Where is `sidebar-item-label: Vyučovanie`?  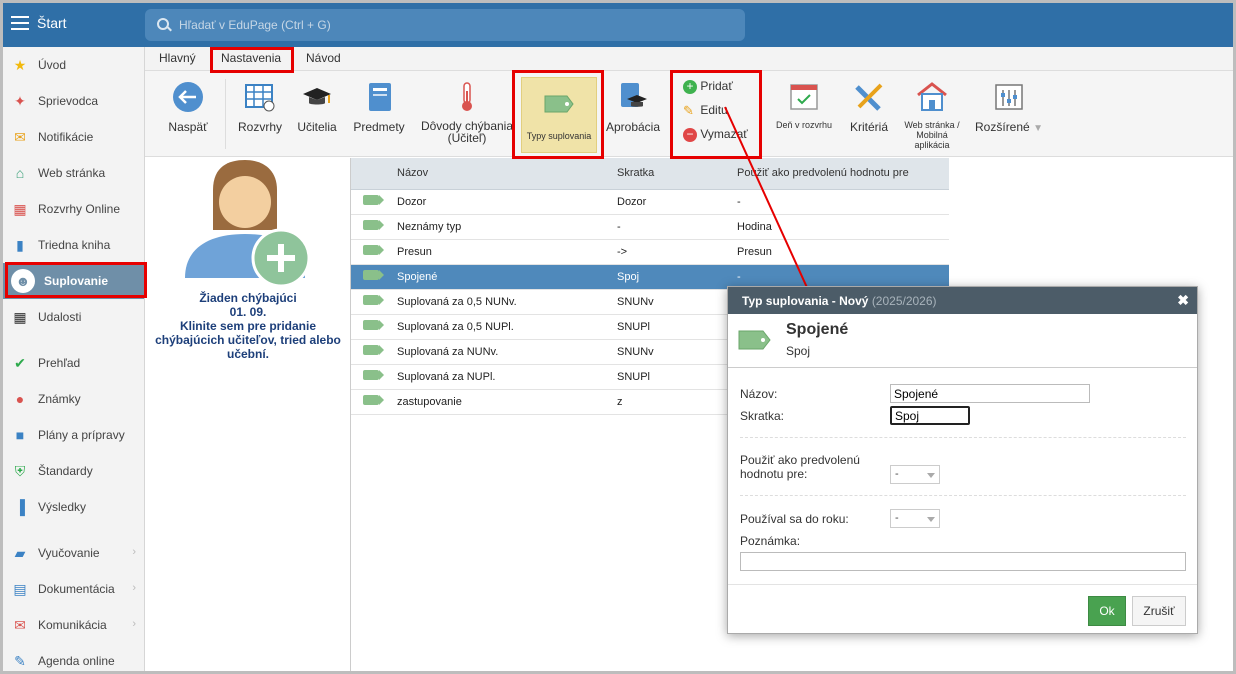 sidebar-item-label: Vyučovanie is located at coordinates (69, 553).